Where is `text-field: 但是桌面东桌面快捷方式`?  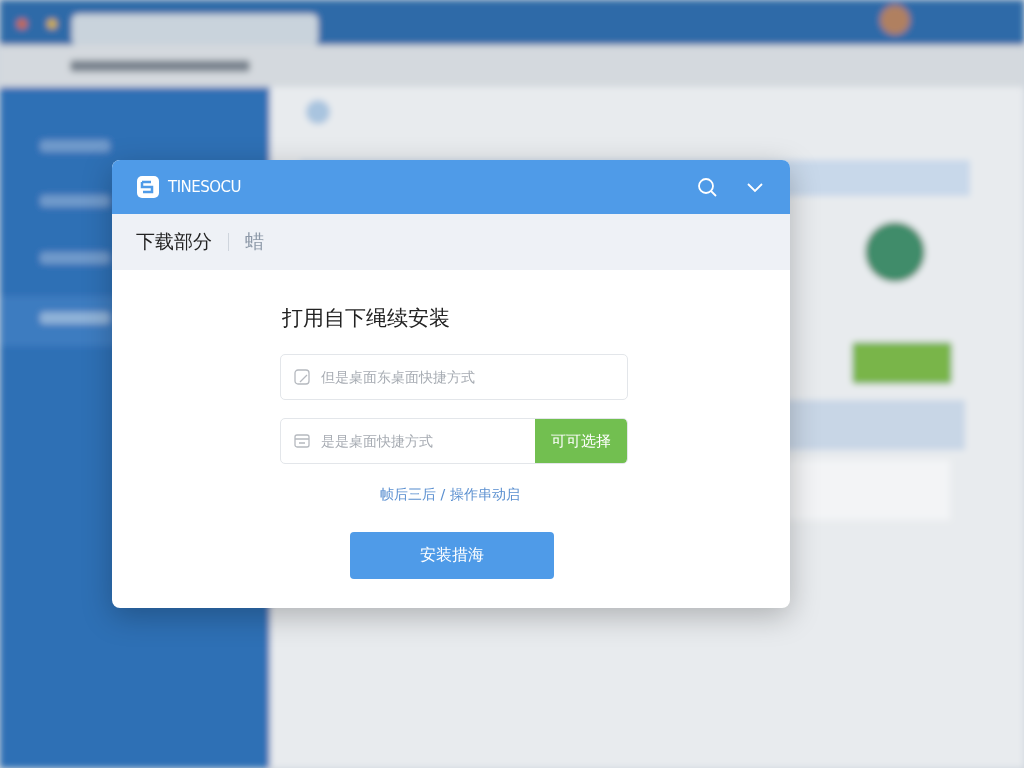 text-field: 但是桌面东桌面快捷方式 is located at coordinates (454, 377).